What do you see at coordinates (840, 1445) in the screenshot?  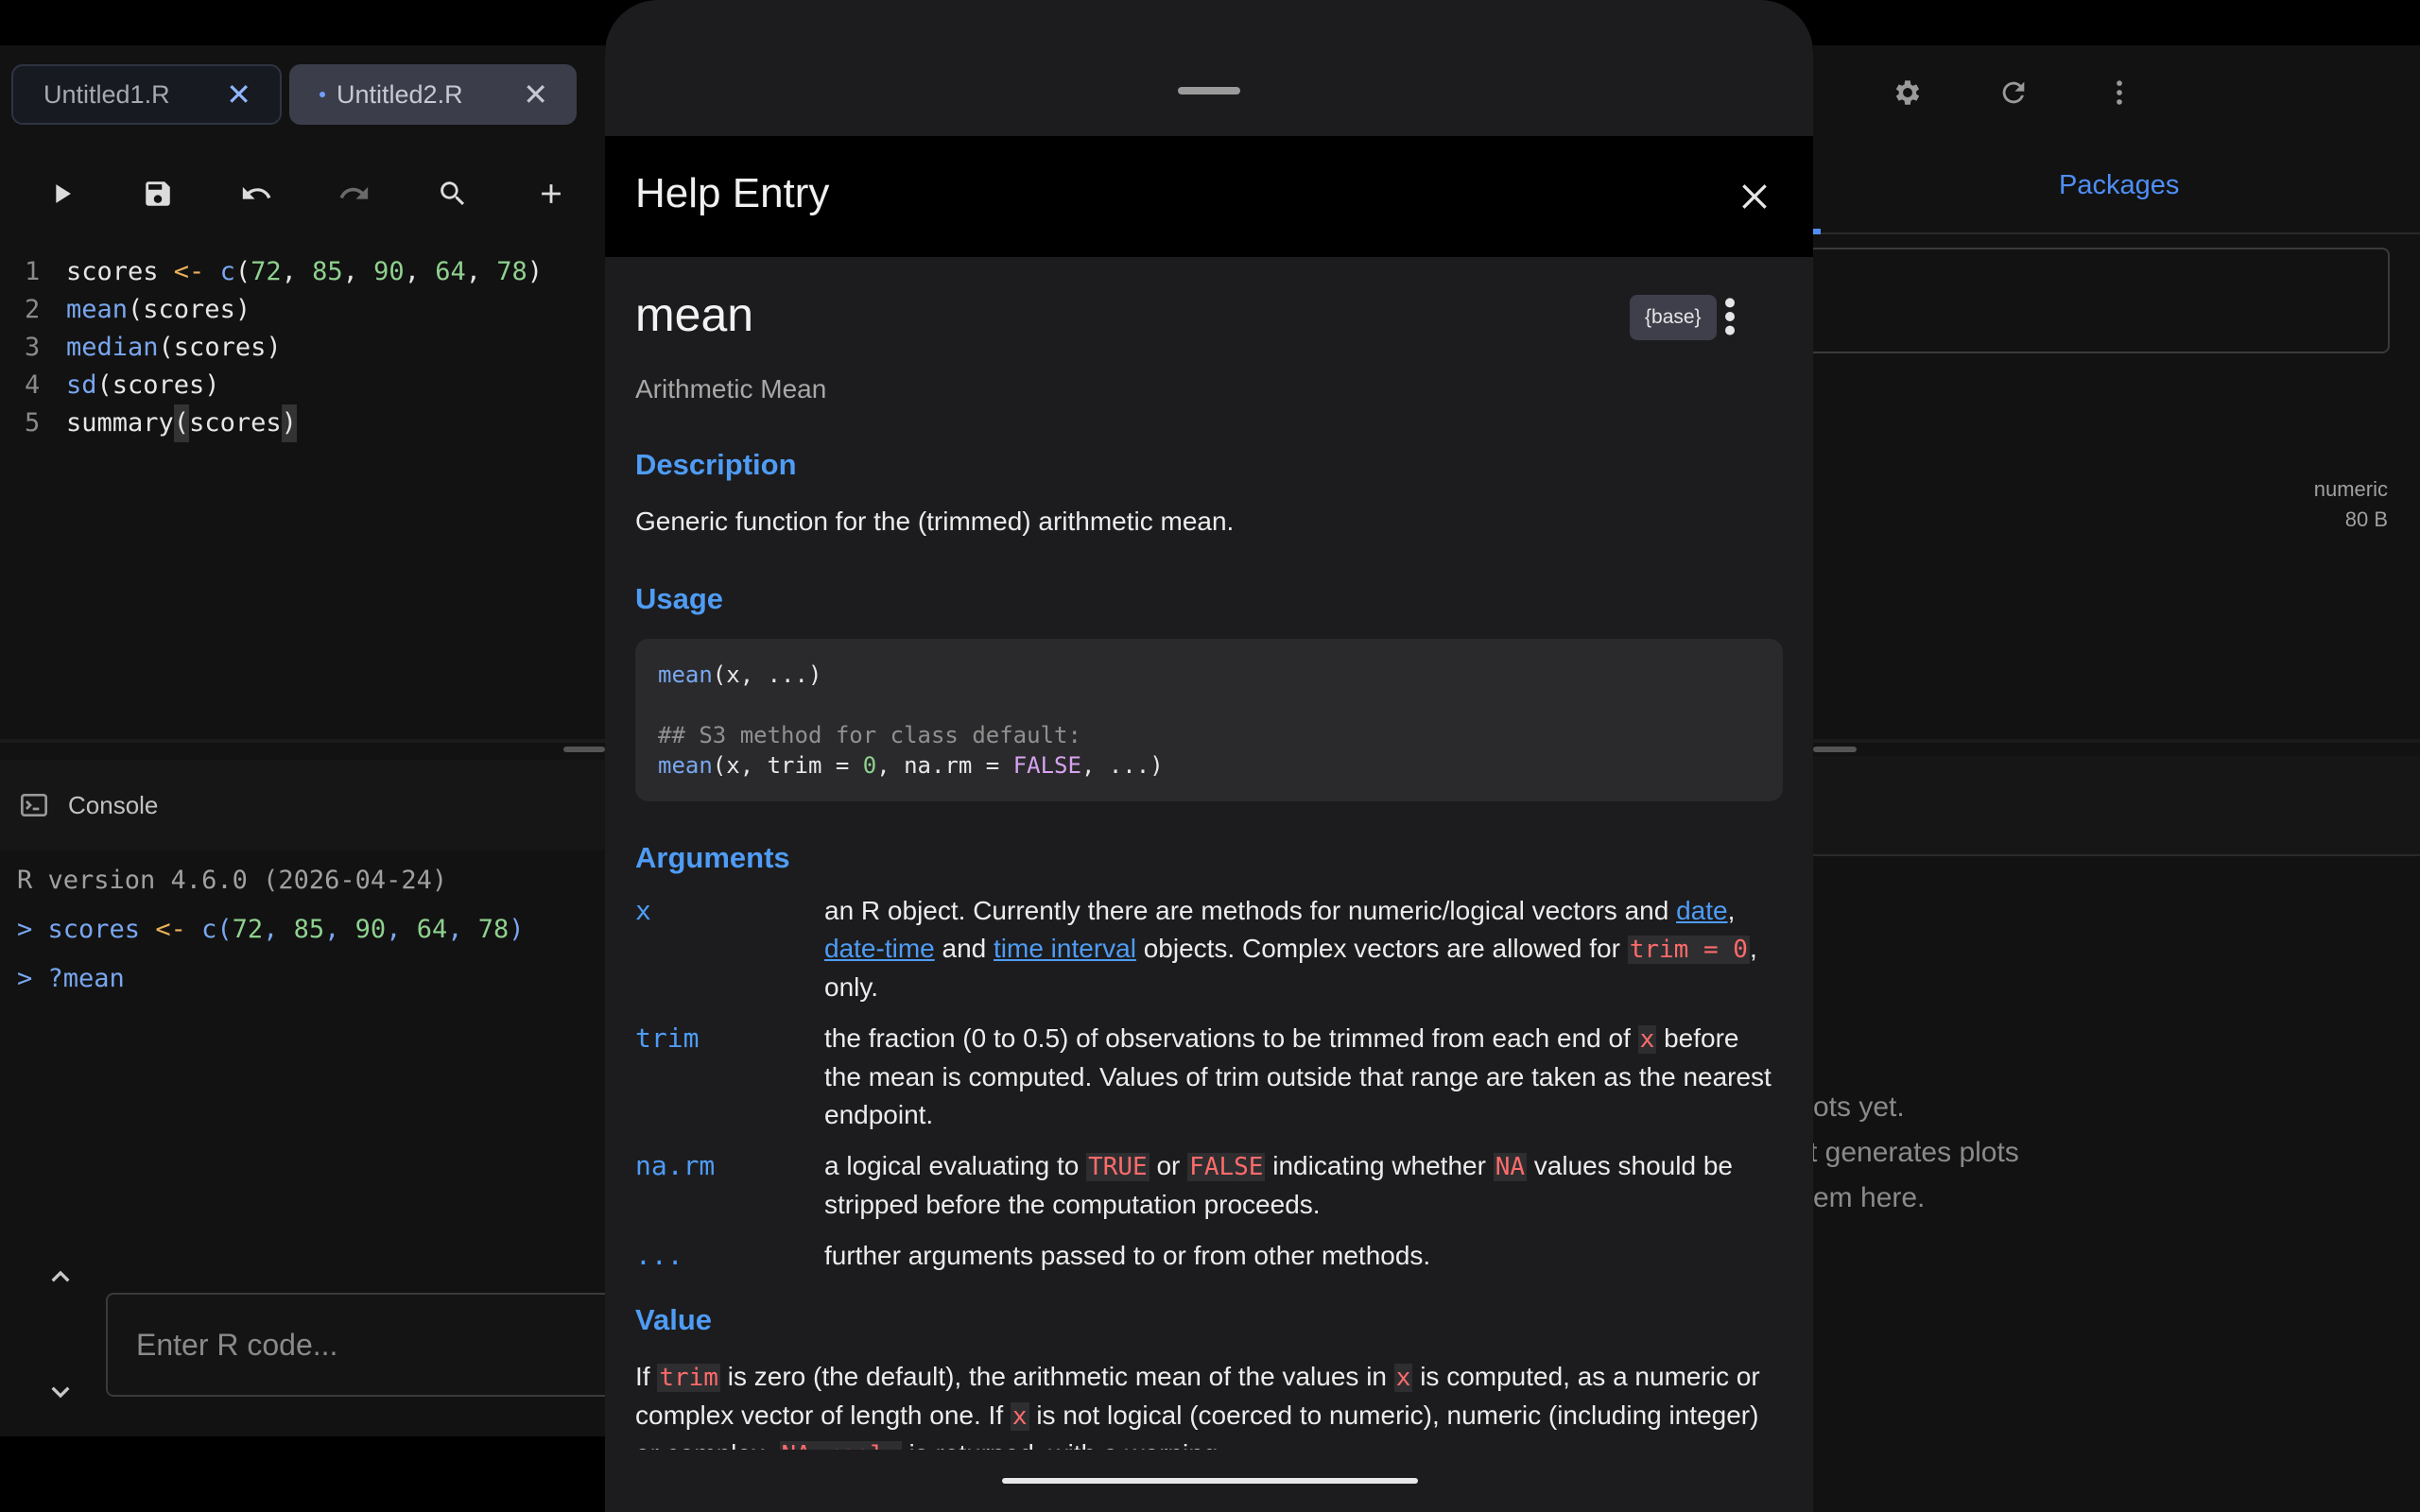 I see `inline-code: NA_real_` at bounding box center [840, 1445].